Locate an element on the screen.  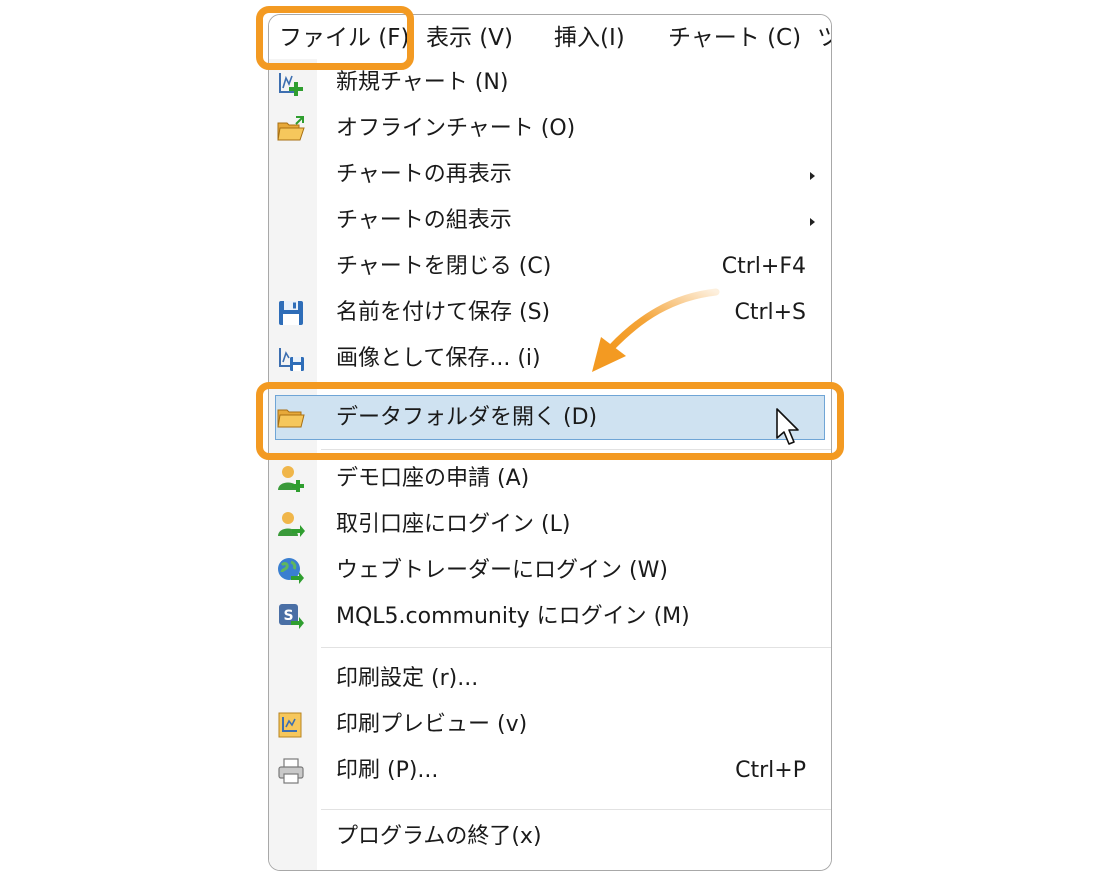
new-chart-icon is located at coordinates (291, 84).